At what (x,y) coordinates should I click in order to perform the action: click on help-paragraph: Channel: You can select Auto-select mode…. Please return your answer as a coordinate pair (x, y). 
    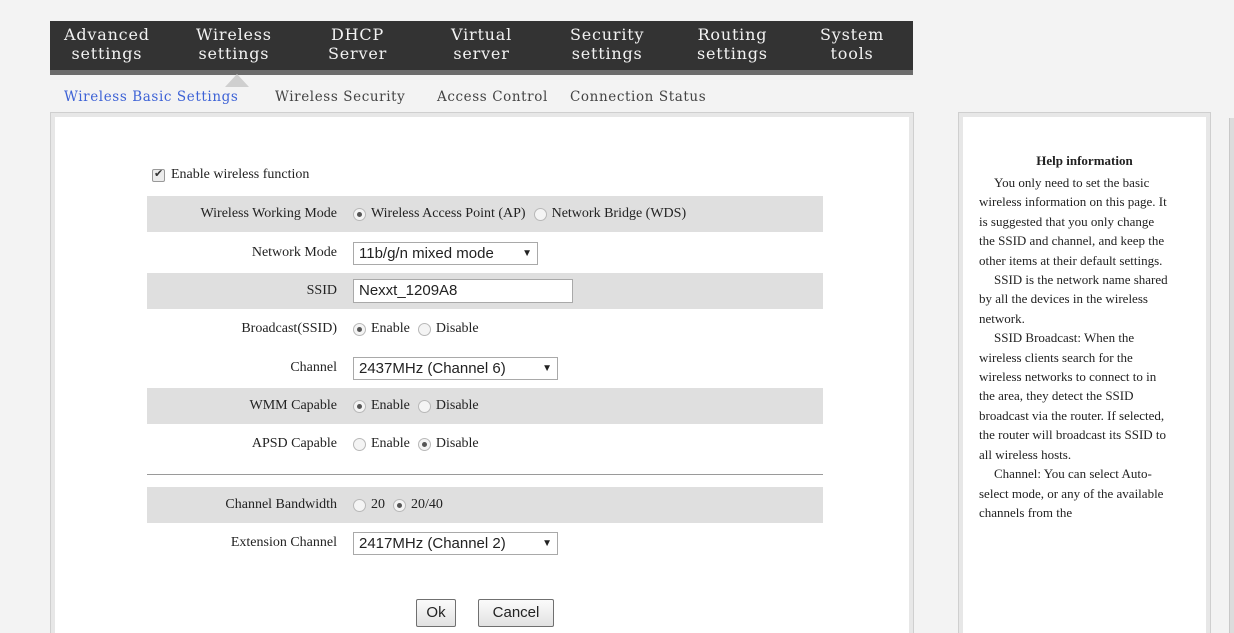
    Looking at the image, I should click on (1071, 493).